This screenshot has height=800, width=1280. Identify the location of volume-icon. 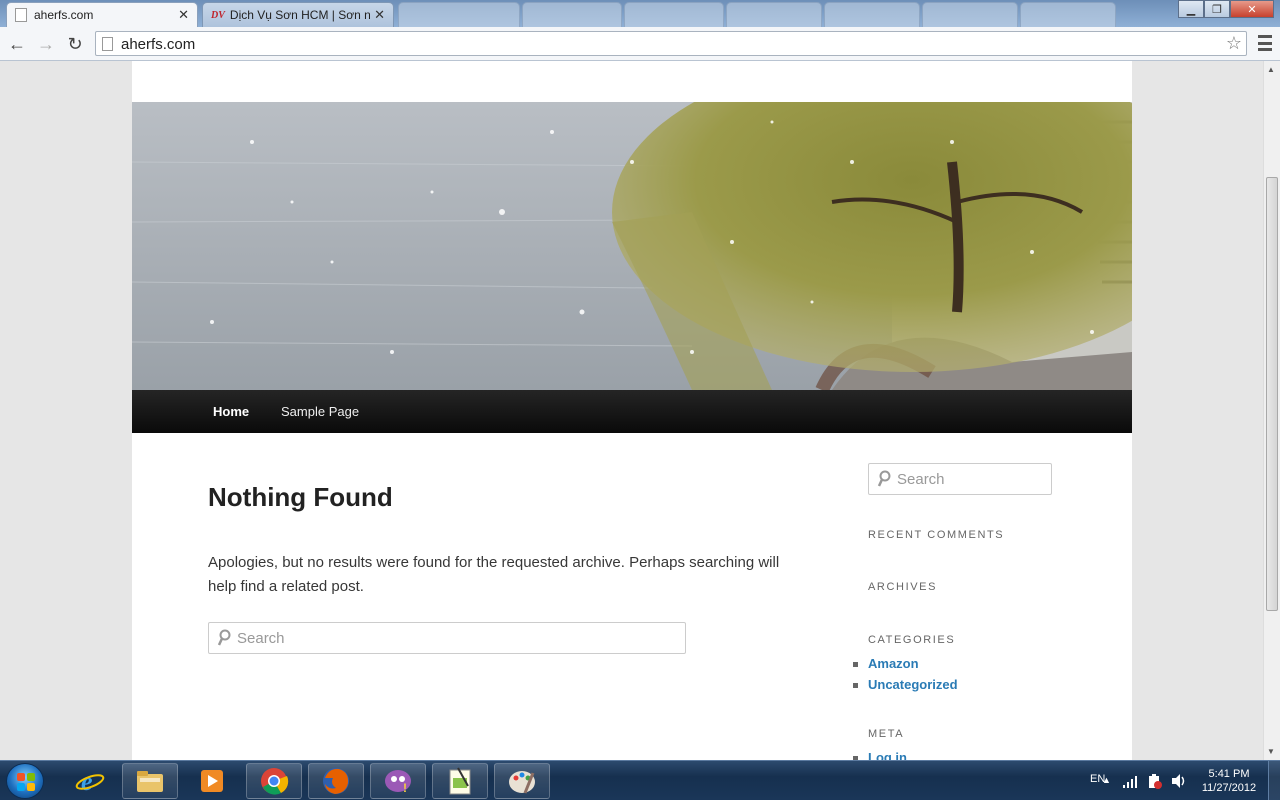
(1179, 781).